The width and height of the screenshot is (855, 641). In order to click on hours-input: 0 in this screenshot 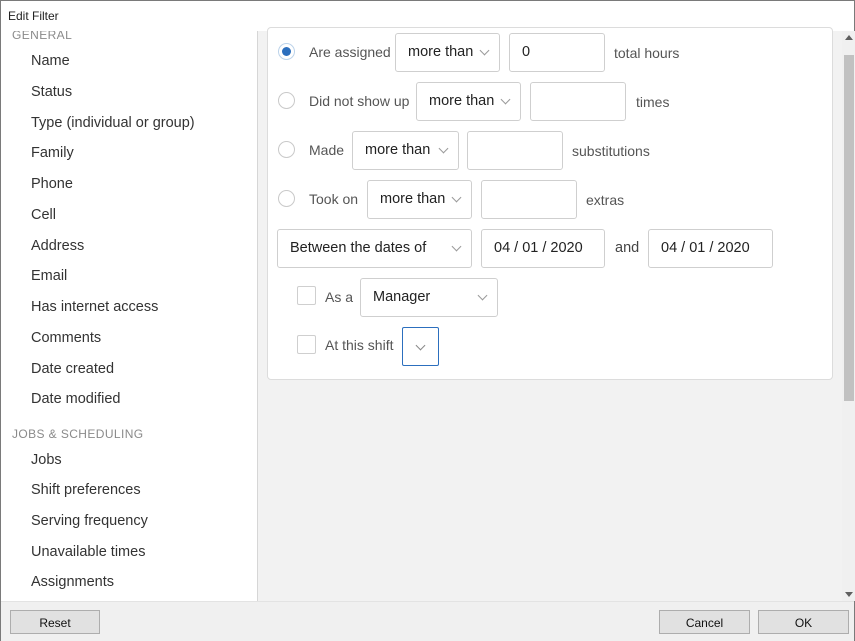, I will do `click(557, 52)`.